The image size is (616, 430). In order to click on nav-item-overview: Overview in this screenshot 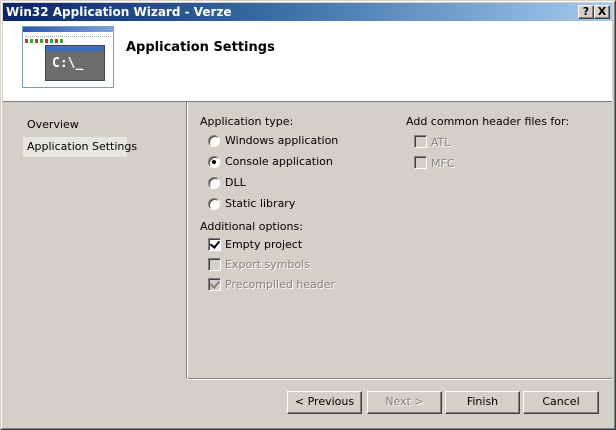, I will do `click(53, 124)`.